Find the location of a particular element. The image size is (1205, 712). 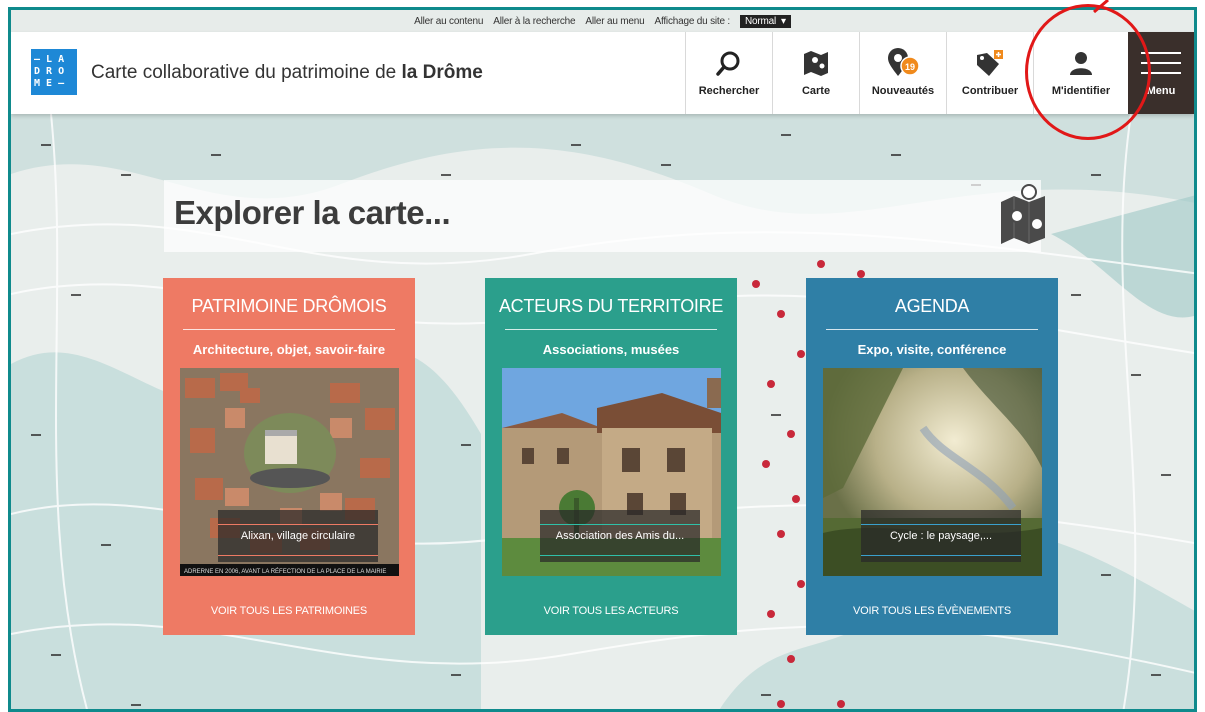

nav-menu-button: Menu is located at coordinates (1161, 73).